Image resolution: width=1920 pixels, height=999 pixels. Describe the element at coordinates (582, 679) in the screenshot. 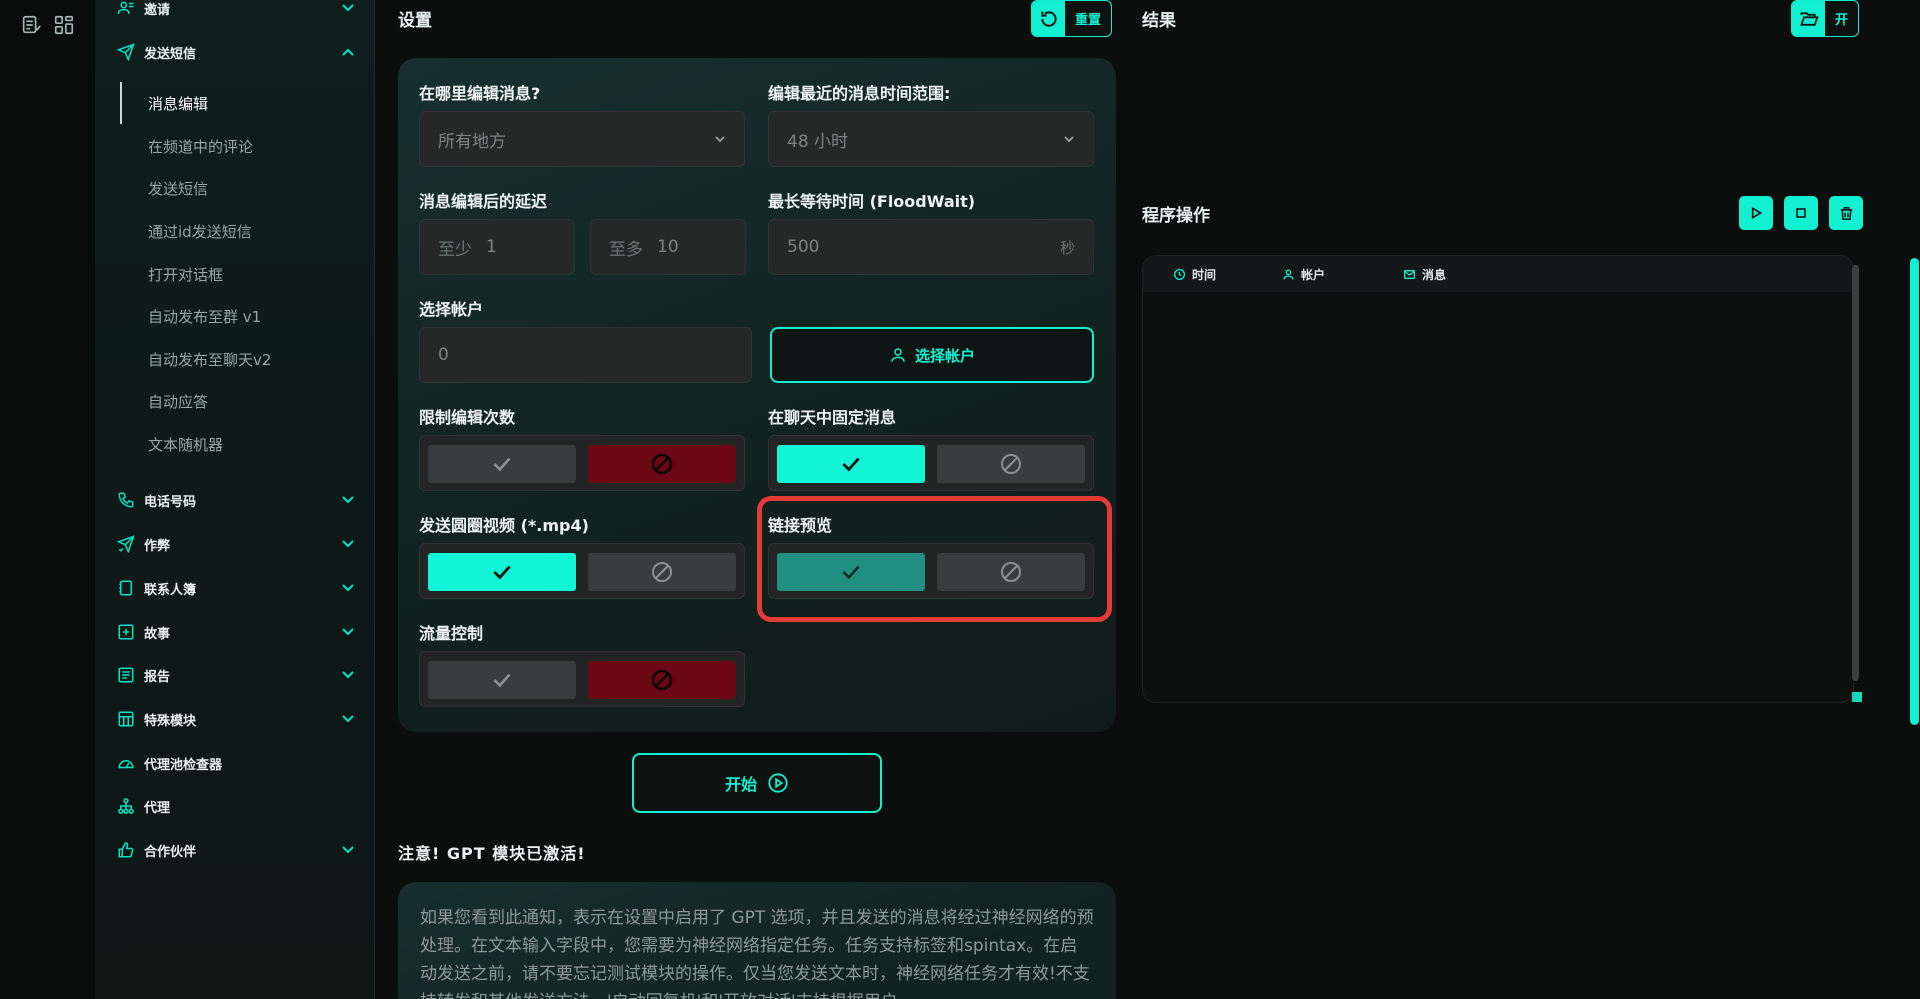

I see `flow-control-toggle` at that location.